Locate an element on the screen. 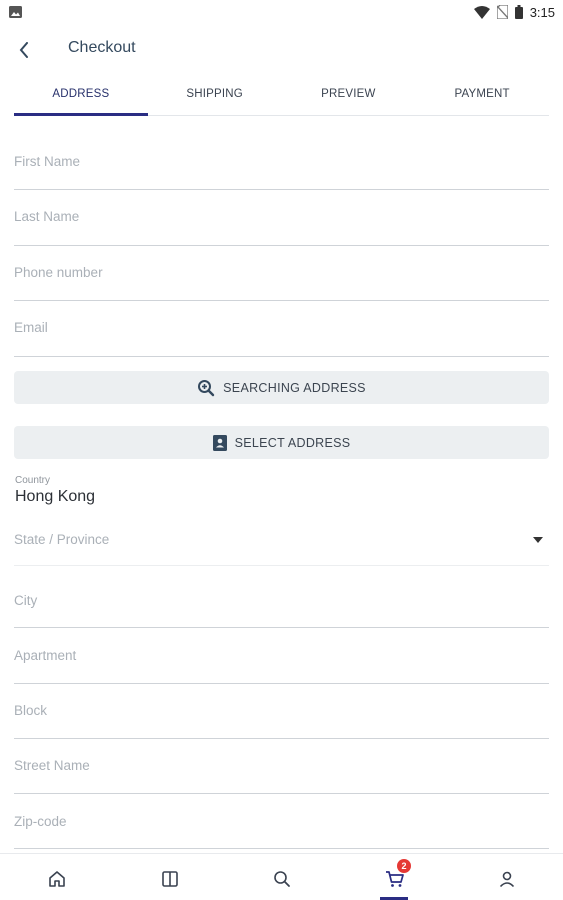 This screenshot has height=900, width=563. profile-icon is located at coordinates (507, 879).